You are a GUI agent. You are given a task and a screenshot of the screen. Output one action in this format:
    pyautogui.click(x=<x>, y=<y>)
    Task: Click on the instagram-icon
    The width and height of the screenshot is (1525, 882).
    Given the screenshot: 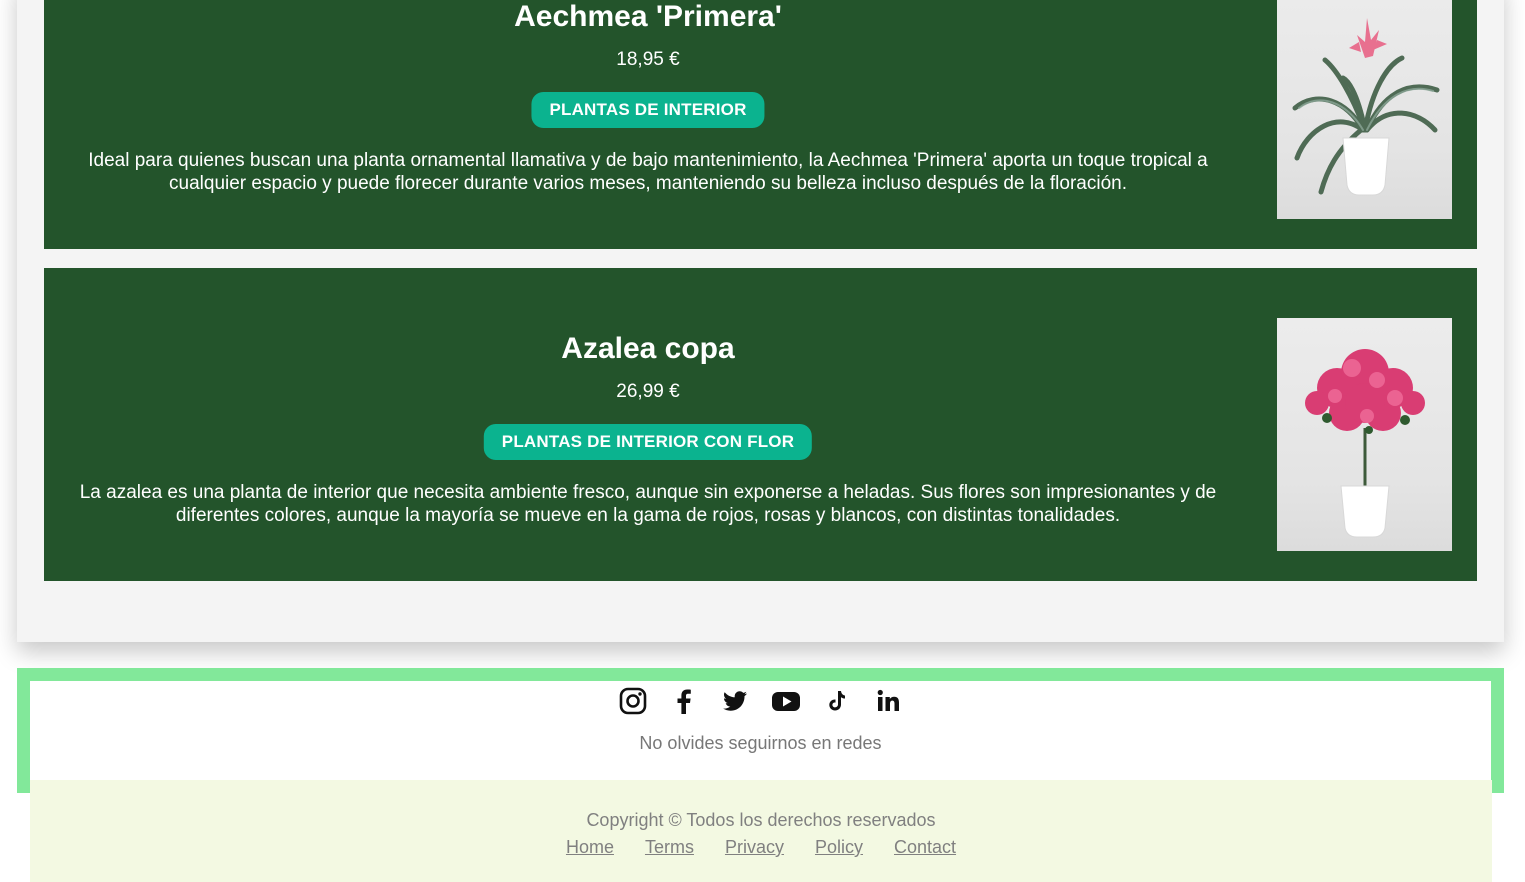 What is the action you would take?
    pyautogui.click(x=633, y=701)
    